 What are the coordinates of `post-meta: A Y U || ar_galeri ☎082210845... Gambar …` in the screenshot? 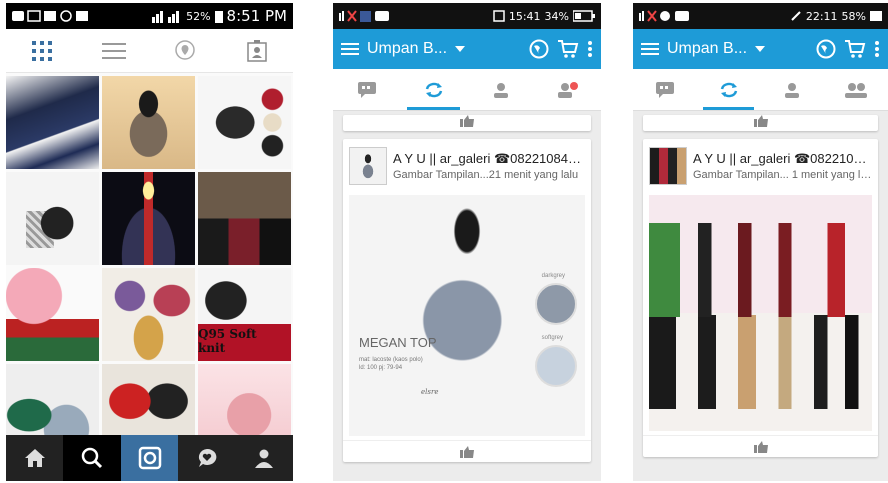 It's located at (489, 166).